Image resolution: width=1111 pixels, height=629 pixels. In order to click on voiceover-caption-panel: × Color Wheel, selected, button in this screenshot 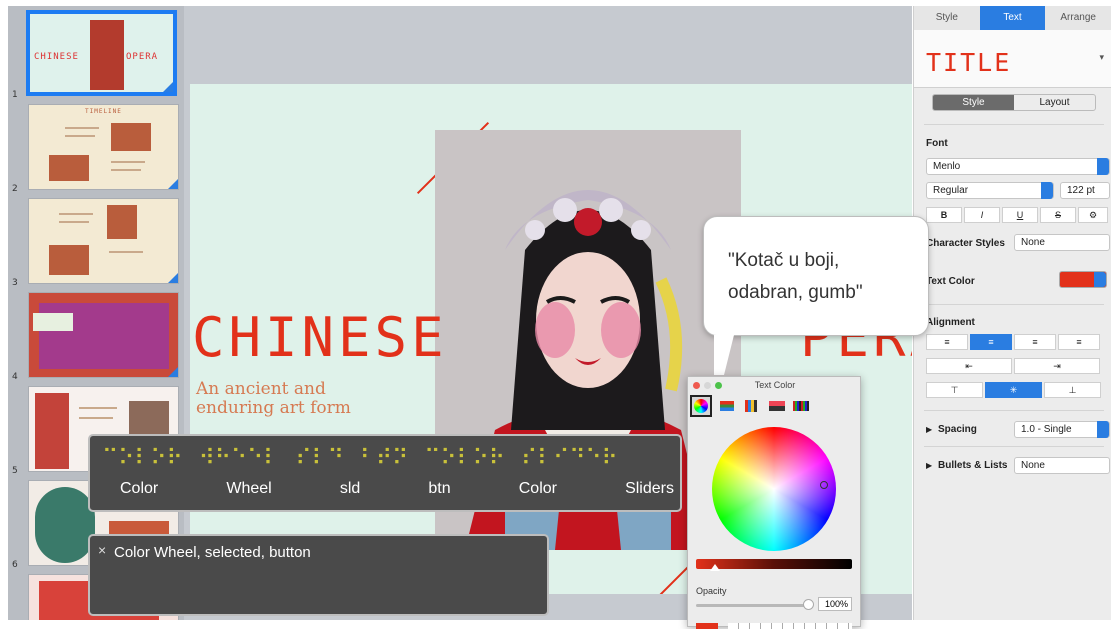, I will do `click(318, 575)`.